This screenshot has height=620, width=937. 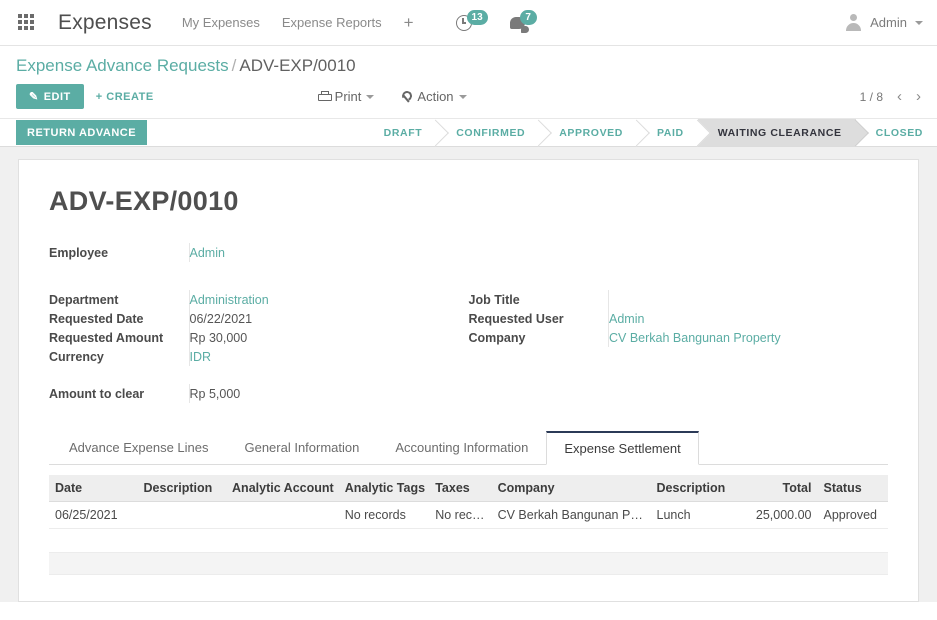 I want to click on pager-counter: 1 / 8, so click(x=871, y=96).